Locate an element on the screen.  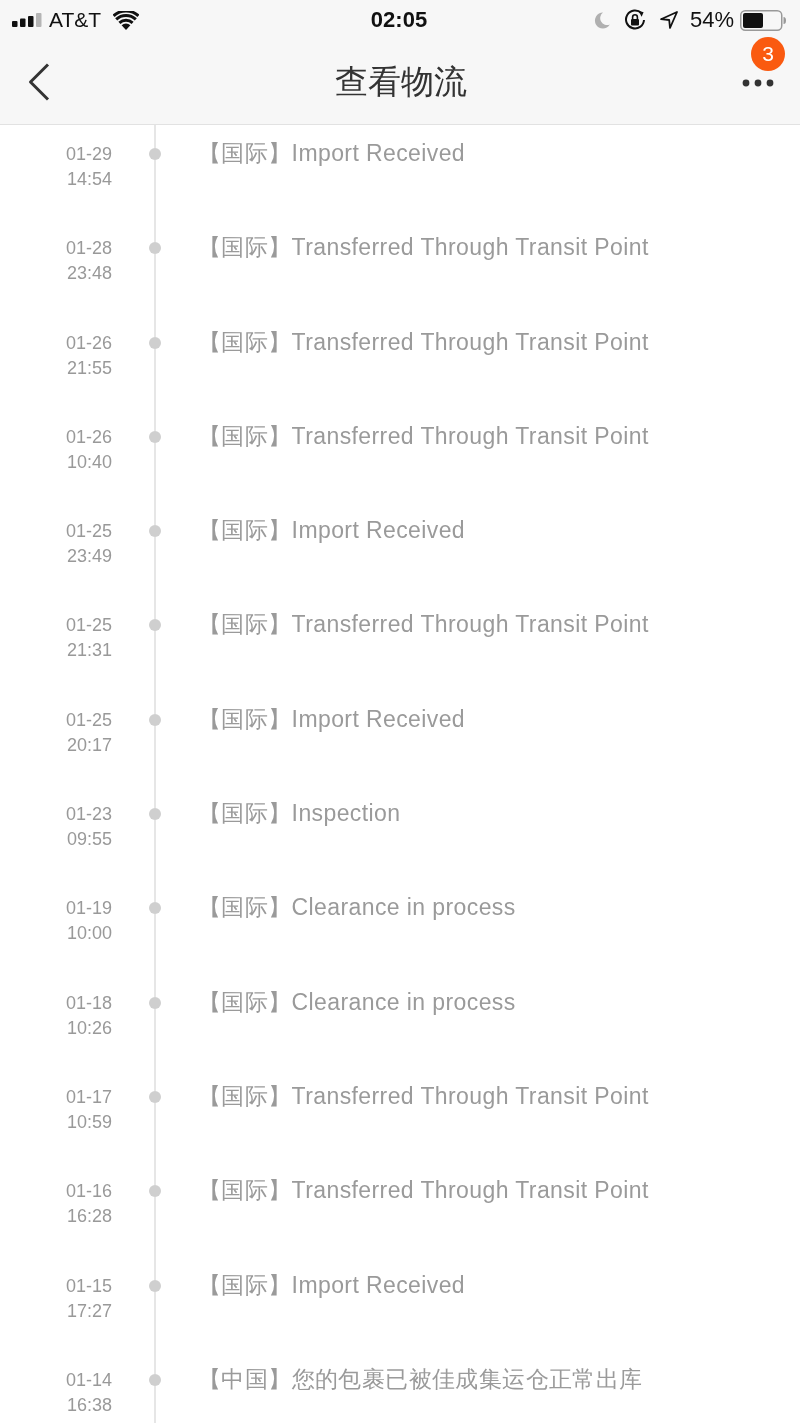
event-time: 23:48 is located at coordinates (89, 274).